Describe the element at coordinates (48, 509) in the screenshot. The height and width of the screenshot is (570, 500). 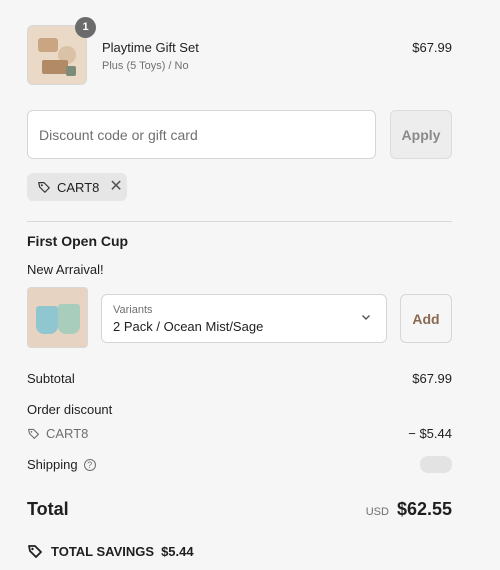
I see `total-label: Total` at that location.